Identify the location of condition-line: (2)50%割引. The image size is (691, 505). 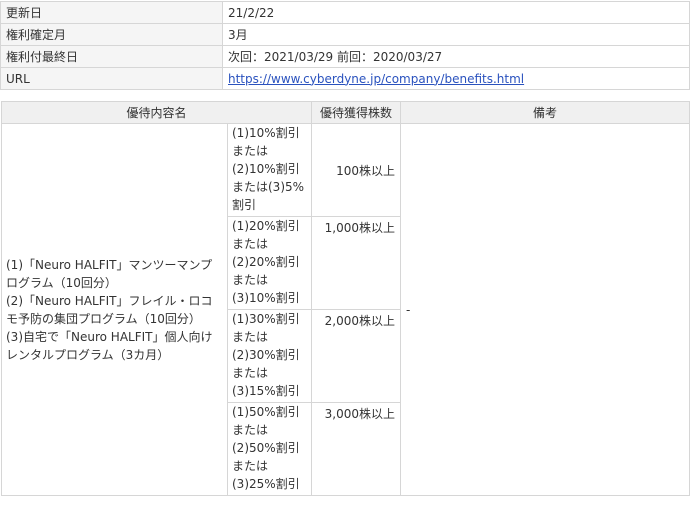
(266, 448).